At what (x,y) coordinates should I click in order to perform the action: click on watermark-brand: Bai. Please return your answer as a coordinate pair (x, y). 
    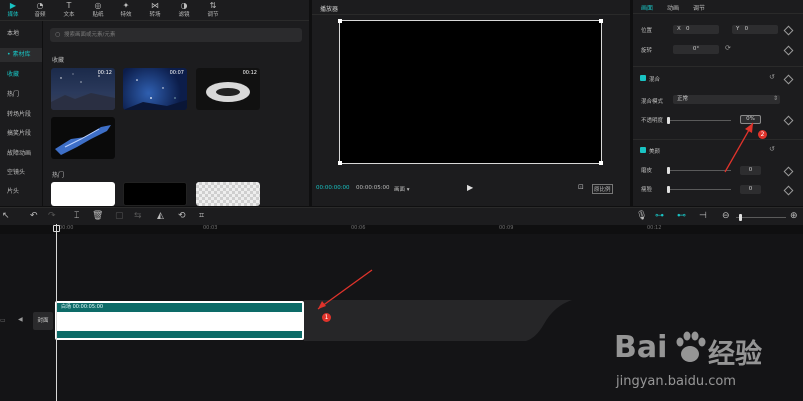
    Looking at the image, I should click on (641, 347).